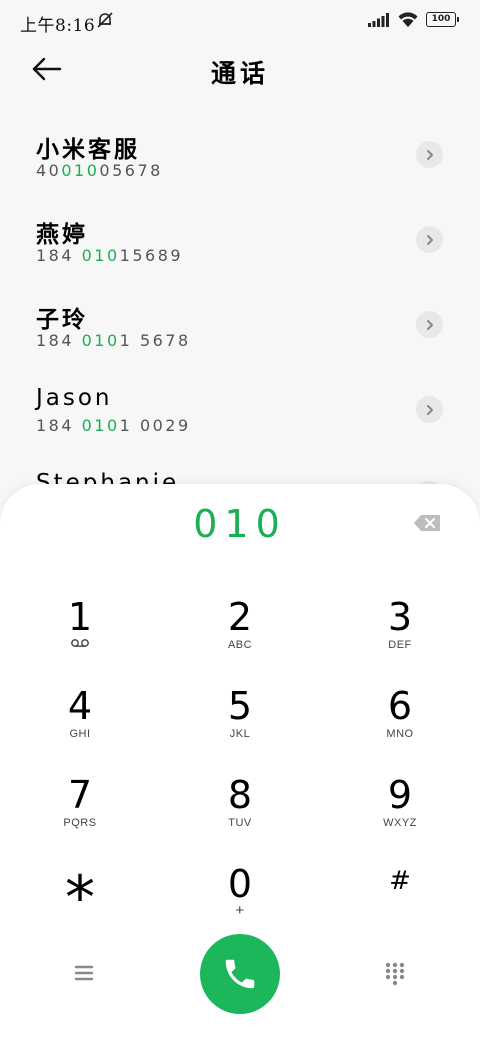  I want to click on key-9: 9 WXYZ, so click(400, 815).